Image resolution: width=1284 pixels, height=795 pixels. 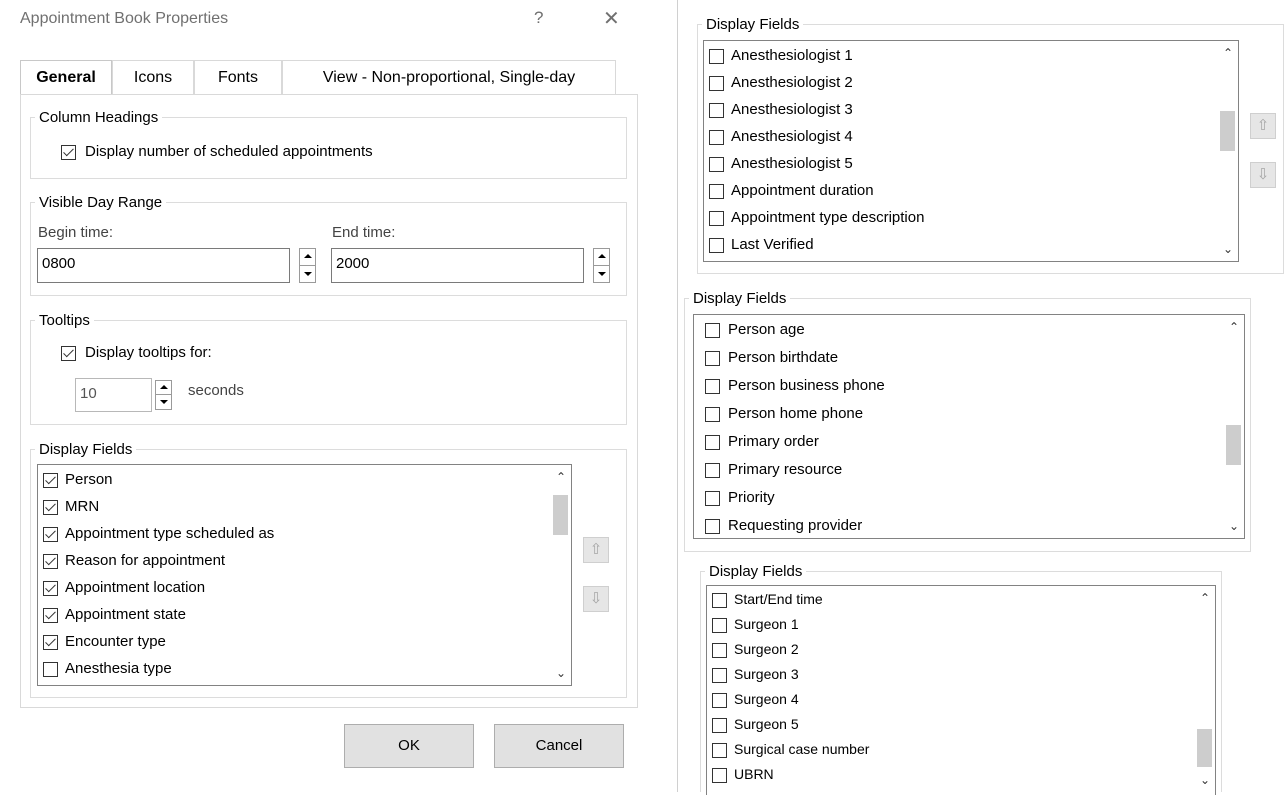 I want to click on list-item: Appointment duration, so click(x=961, y=192).